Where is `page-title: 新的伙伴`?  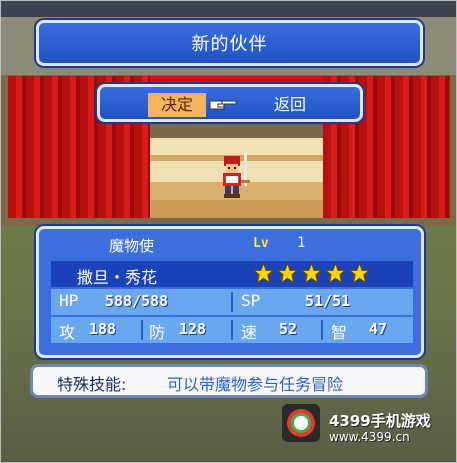
page-title: 新的伙伴 is located at coordinates (229, 44).